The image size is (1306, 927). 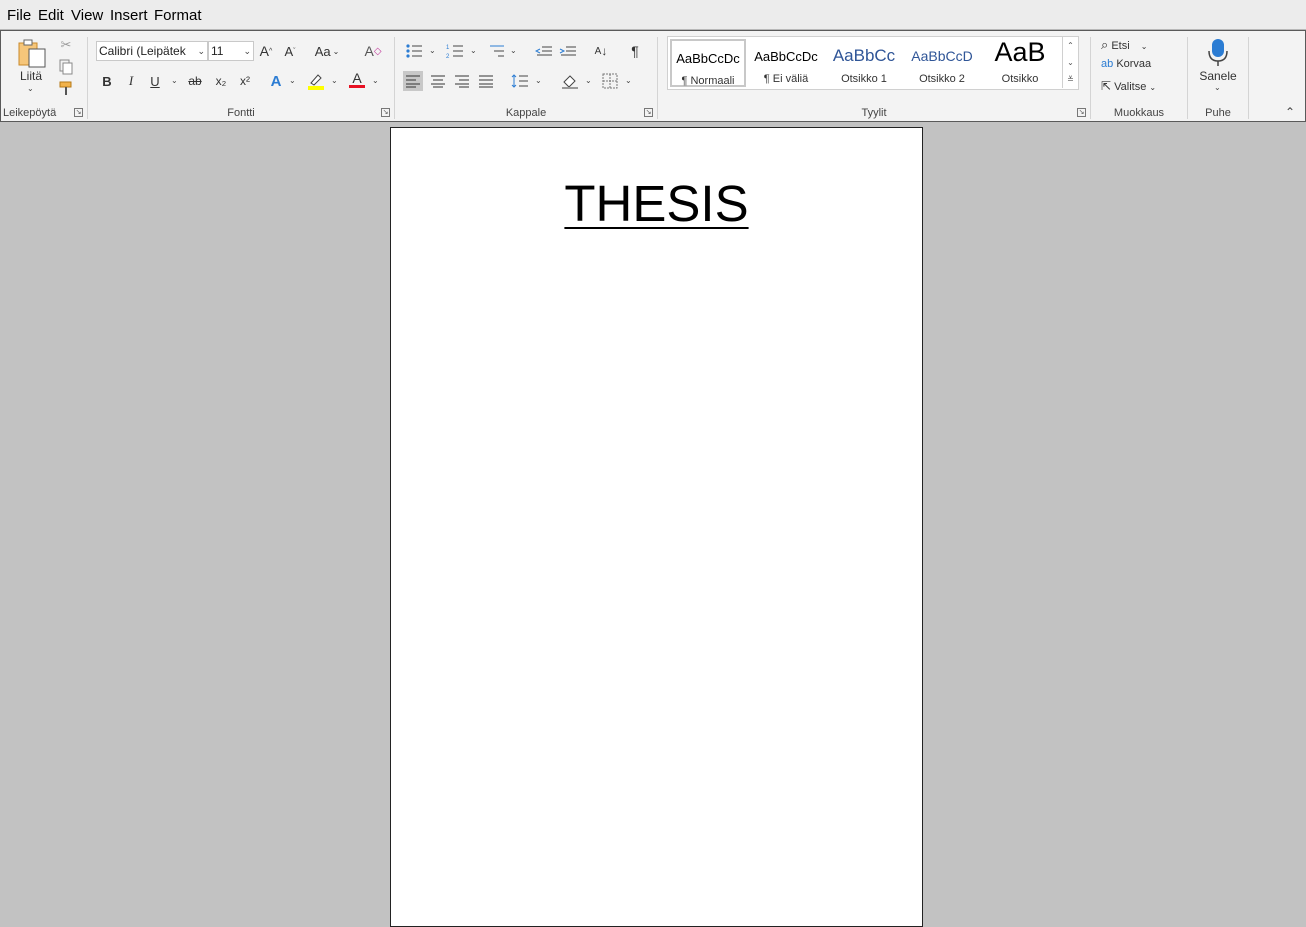 I want to click on superscript-button: x², so click(x=245, y=81).